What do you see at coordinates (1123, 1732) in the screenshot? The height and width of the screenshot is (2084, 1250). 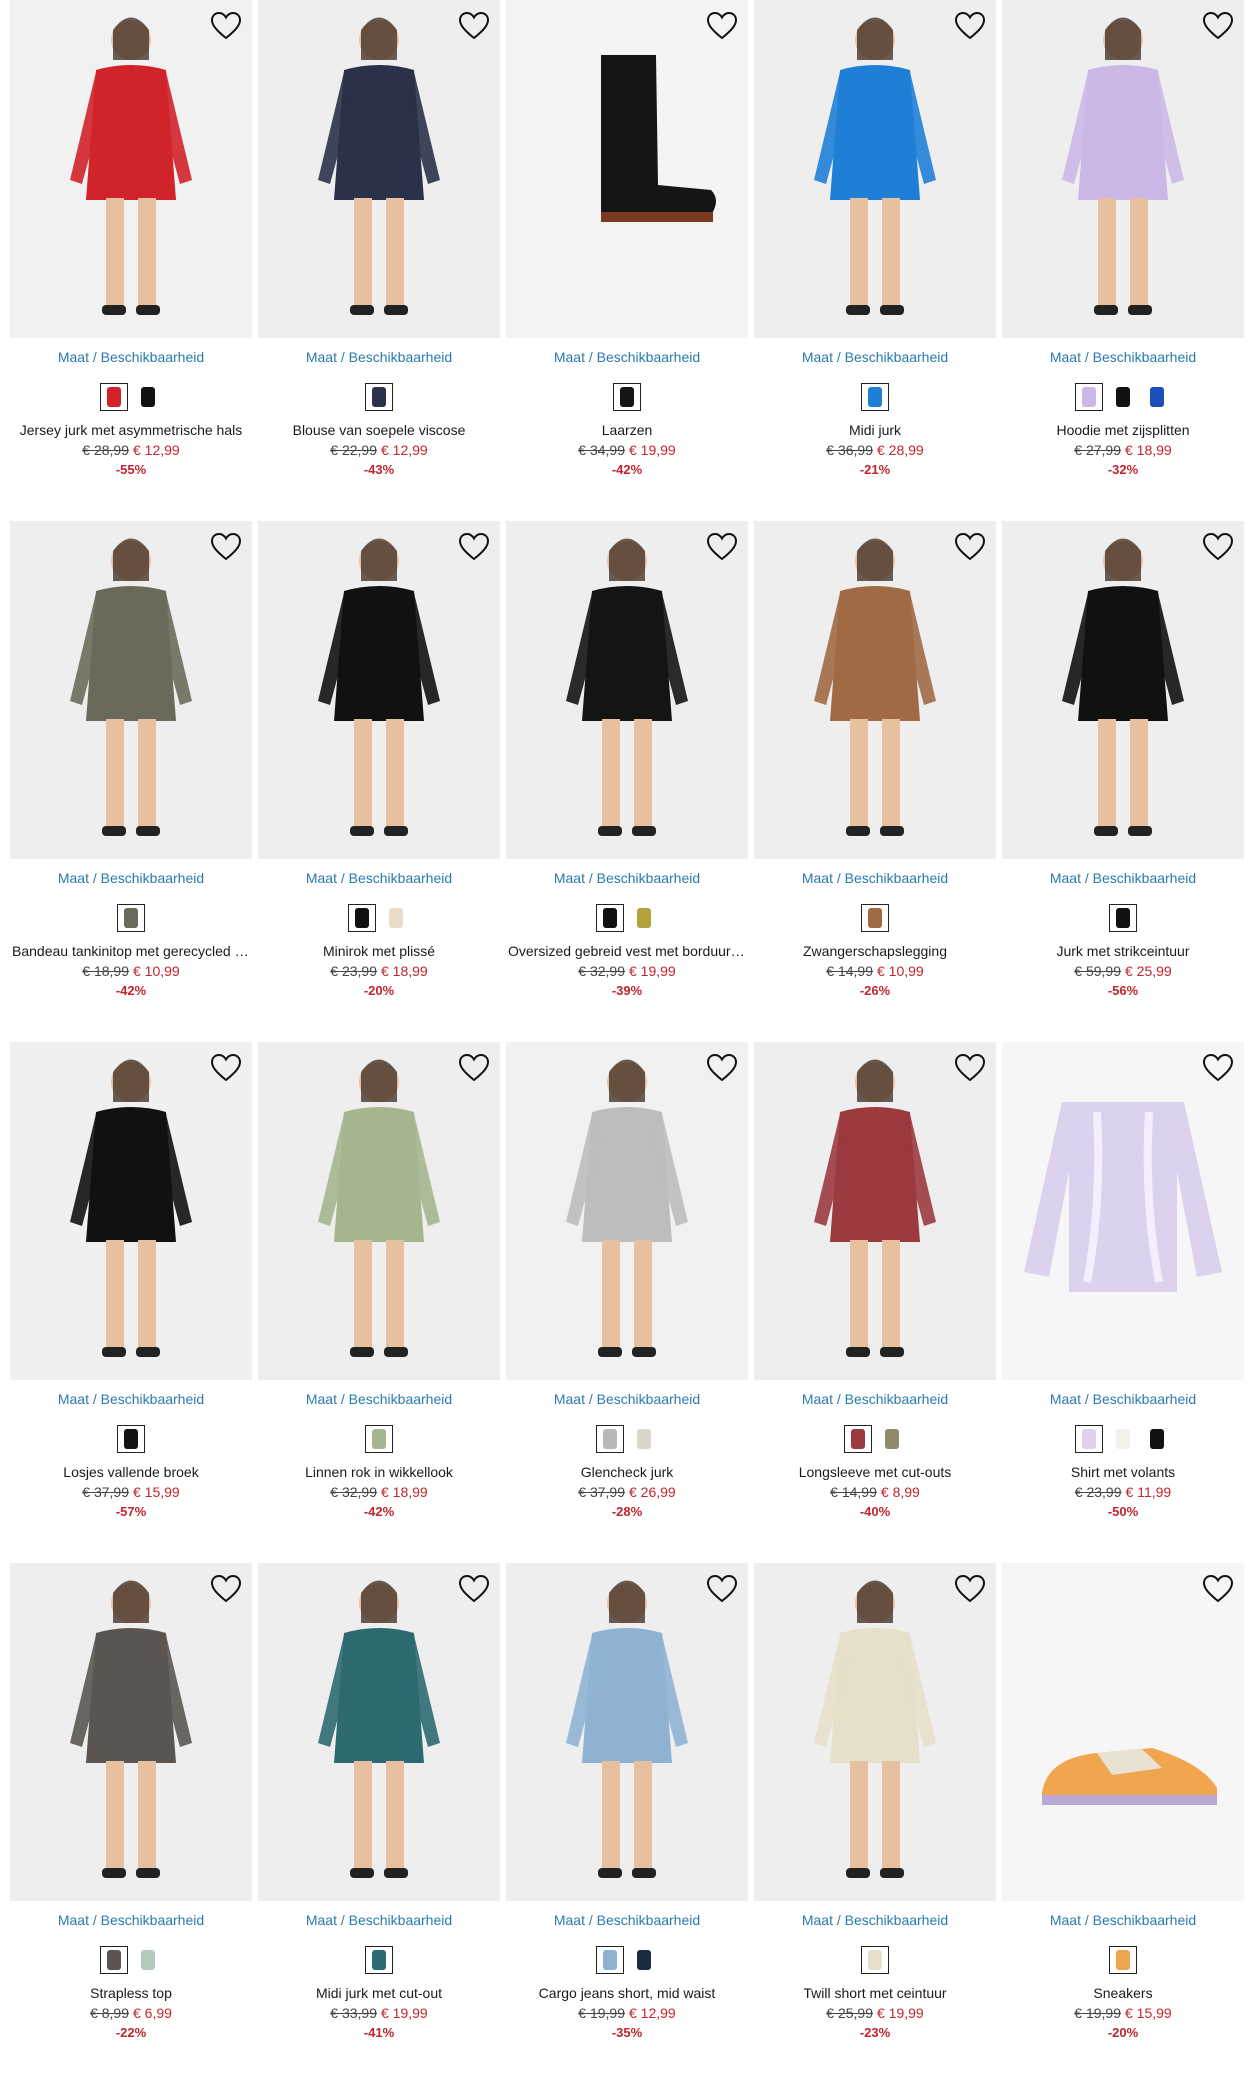 I see `sneaker-photo` at bounding box center [1123, 1732].